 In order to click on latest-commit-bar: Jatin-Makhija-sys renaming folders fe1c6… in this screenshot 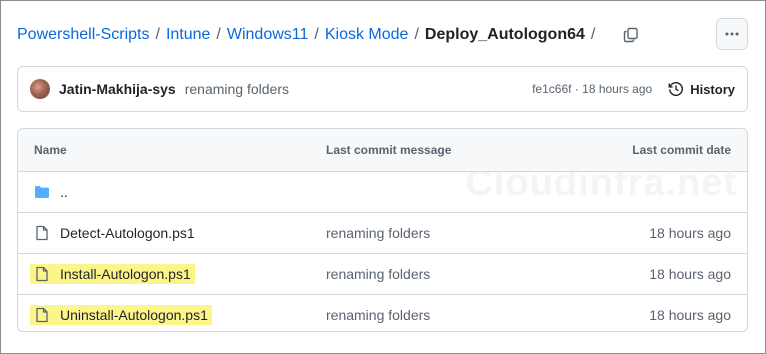, I will do `click(382, 89)`.